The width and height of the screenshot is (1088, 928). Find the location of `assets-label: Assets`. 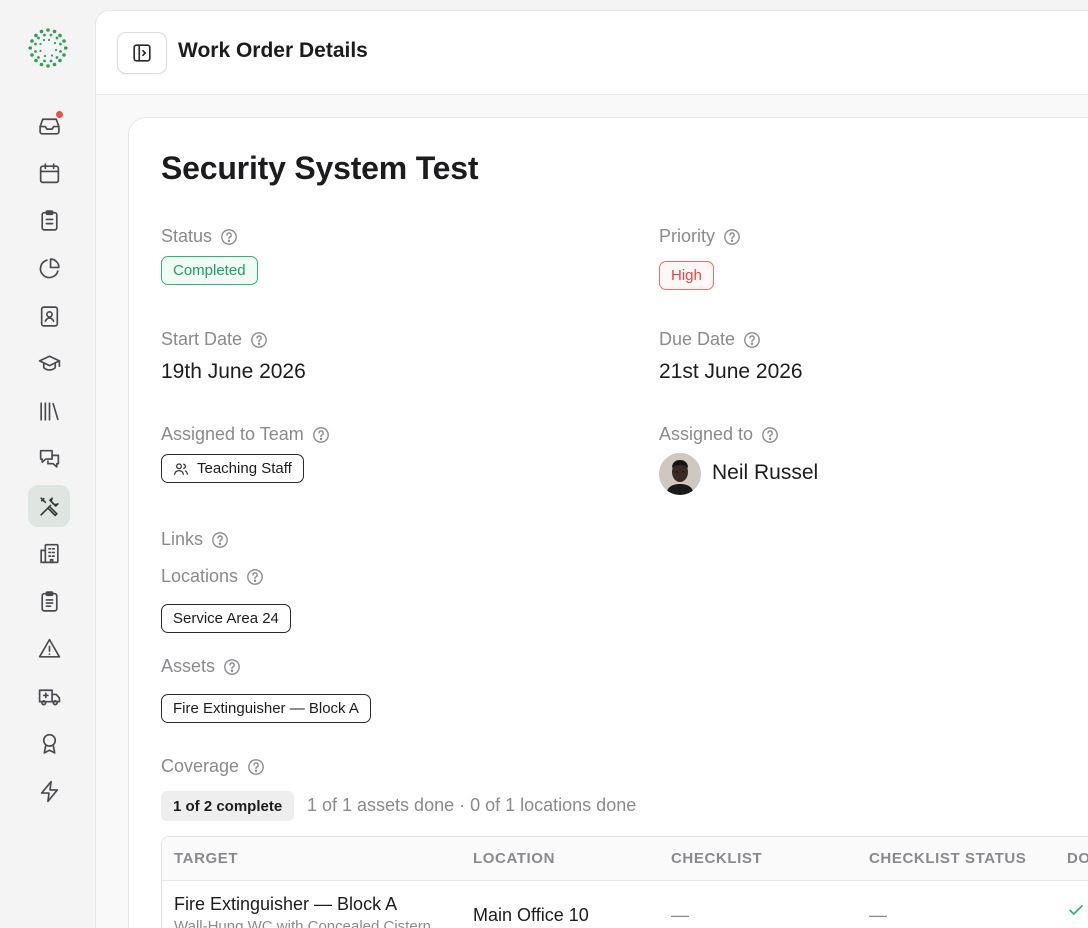

assets-label: Assets is located at coordinates (188, 666).